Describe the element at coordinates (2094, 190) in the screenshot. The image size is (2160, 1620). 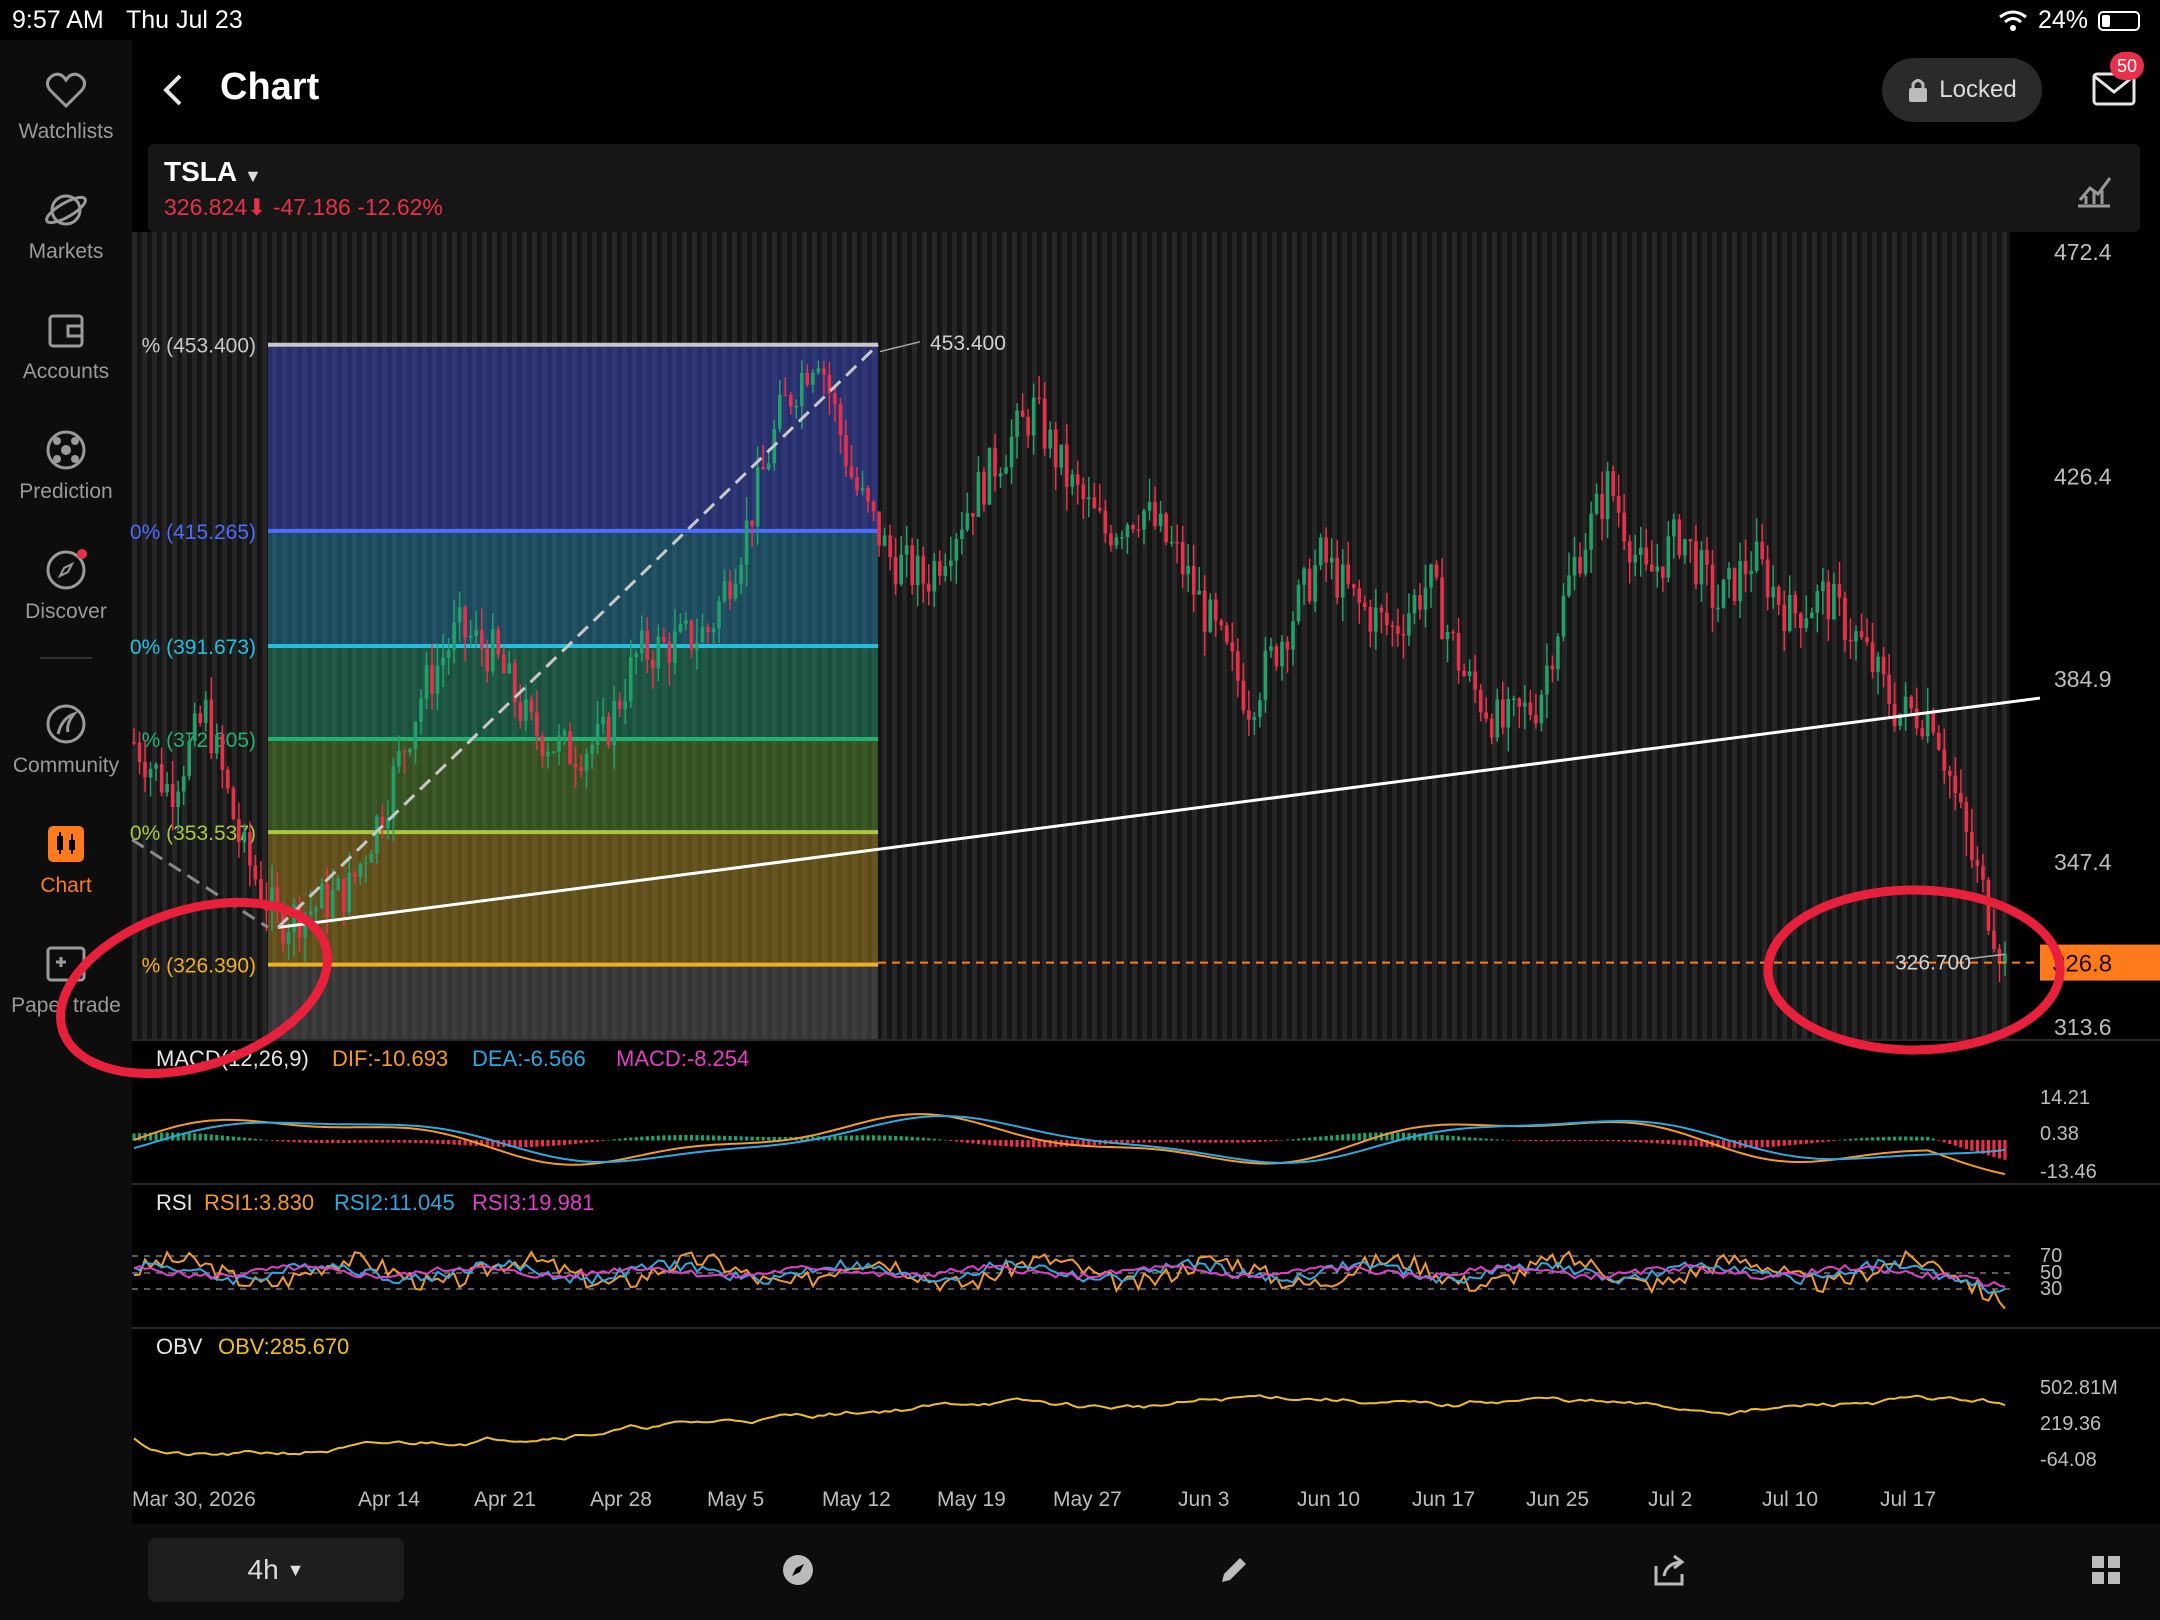
I see `indicator-icon` at that location.